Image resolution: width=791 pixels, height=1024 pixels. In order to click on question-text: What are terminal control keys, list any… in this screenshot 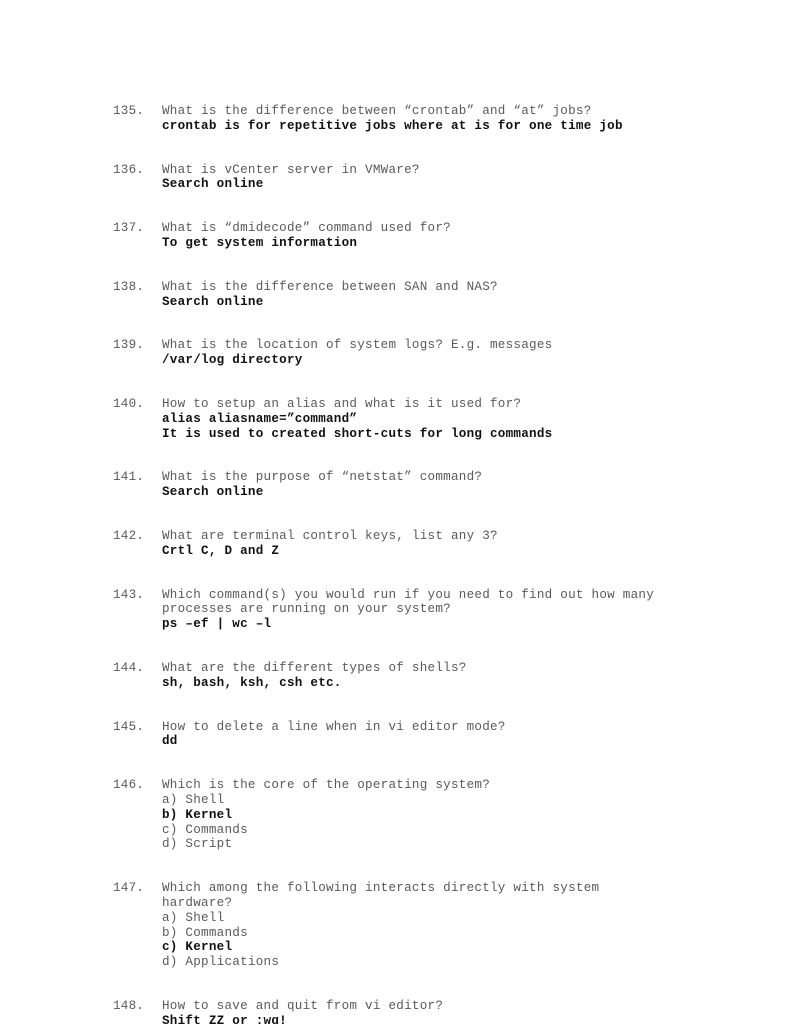, I will do `click(330, 535)`.